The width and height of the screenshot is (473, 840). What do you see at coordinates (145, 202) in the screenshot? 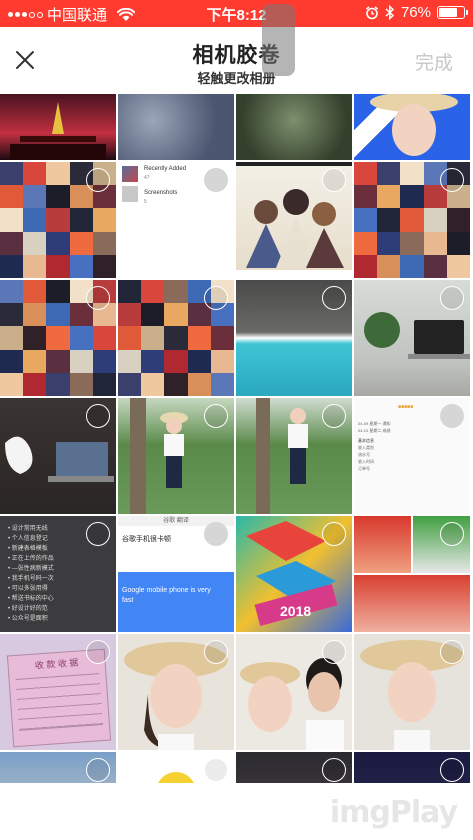
I see `album-count: 5` at bounding box center [145, 202].